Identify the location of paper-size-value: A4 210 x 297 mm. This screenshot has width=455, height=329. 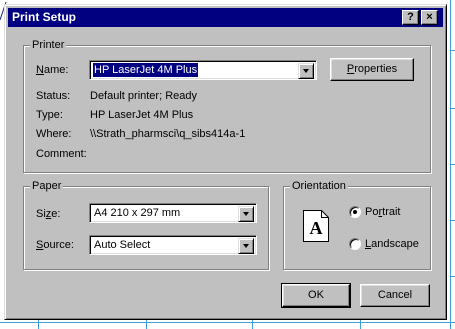
(137, 213).